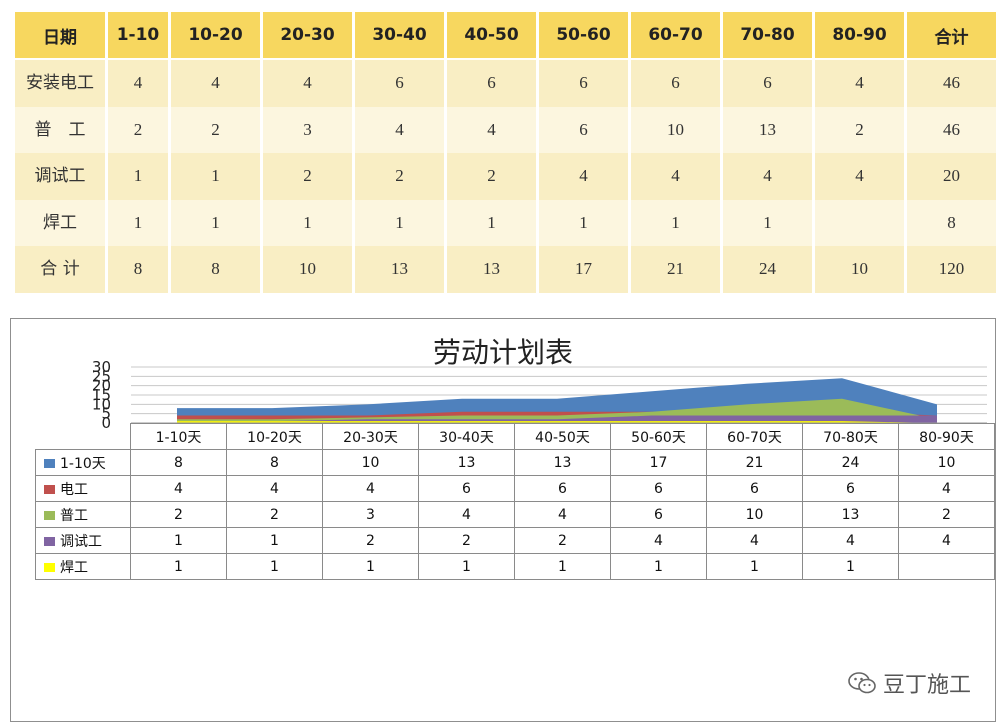  I want to click on row-label: 焊工, so click(60, 222).